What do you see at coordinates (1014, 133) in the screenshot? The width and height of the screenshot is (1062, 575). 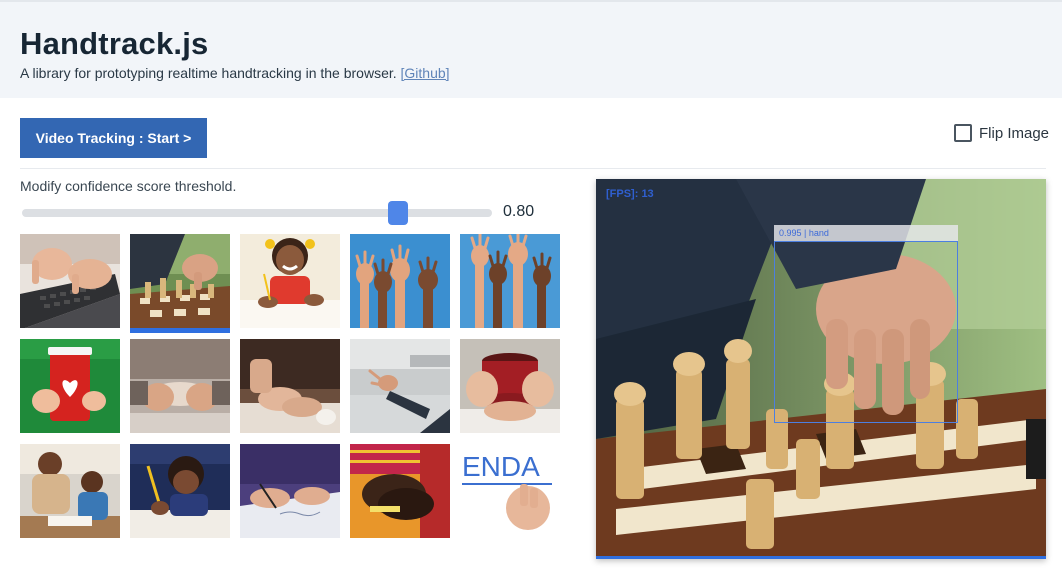 I see `flip-image-label: Flip Image` at bounding box center [1014, 133].